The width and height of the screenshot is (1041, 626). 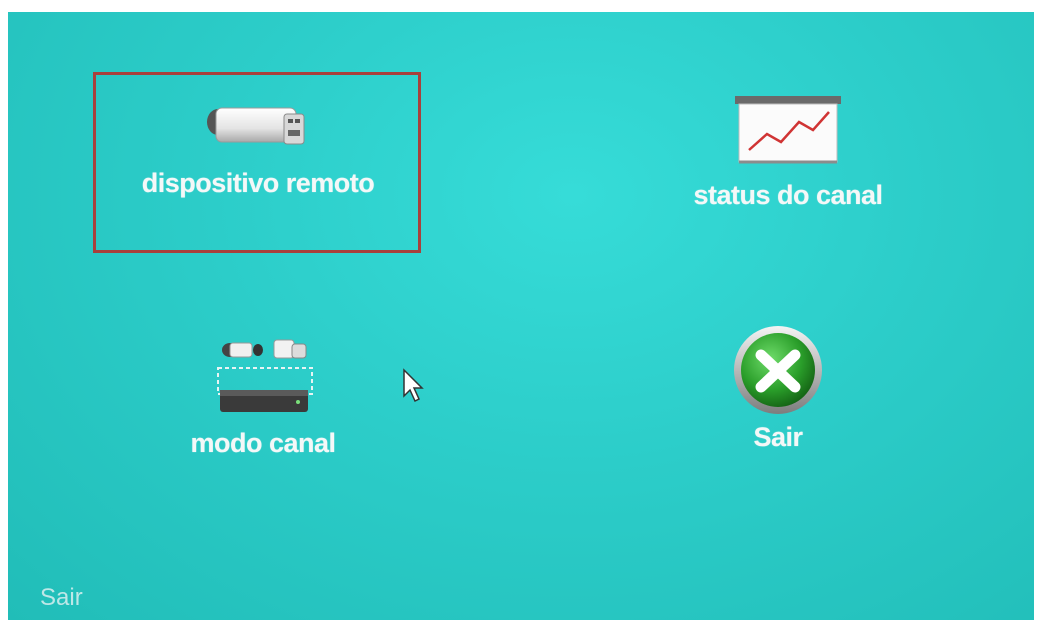 I want to click on mouse-cursor-icon, so click(x=413, y=385).